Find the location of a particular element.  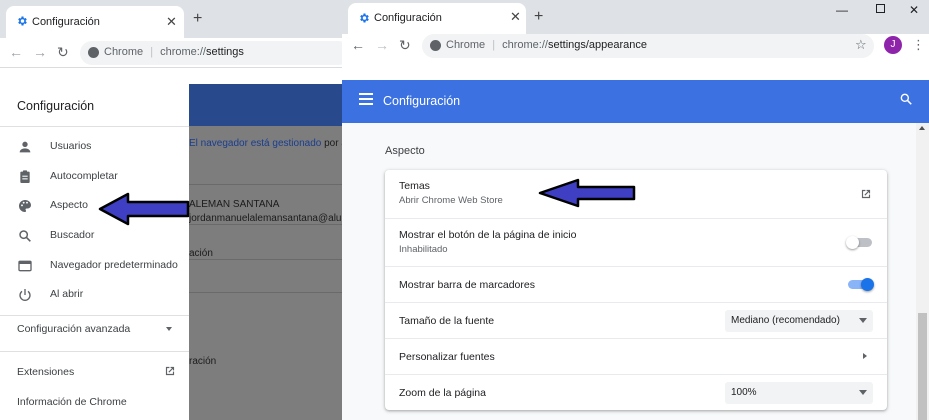

page-title: Configuración is located at coordinates (422, 101).